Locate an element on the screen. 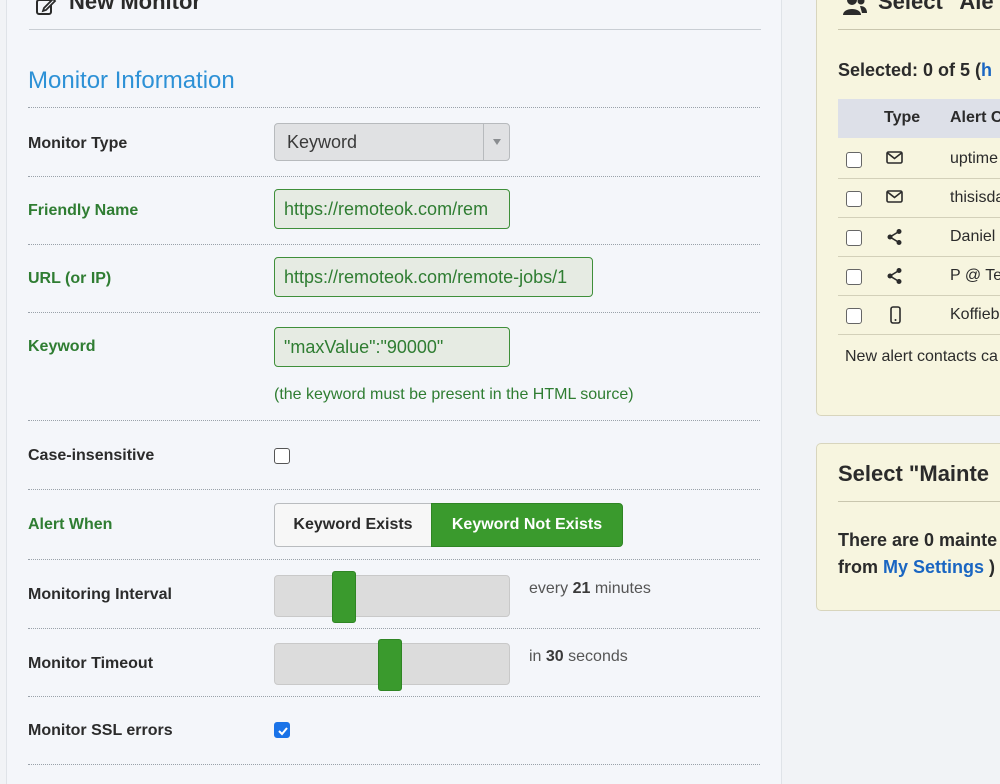  timeout-suffix: seconds is located at coordinates (598, 656).